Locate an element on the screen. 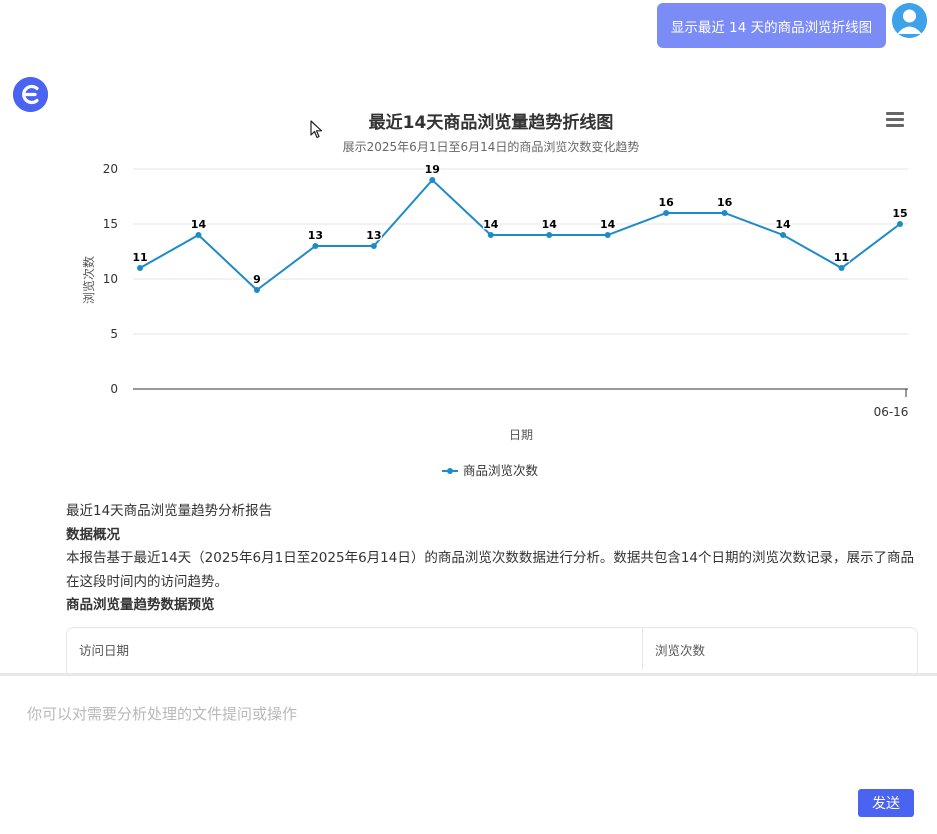 The height and width of the screenshot is (834, 937). y-axis-title: 浏览次数 is located at coordinates (88, 280).